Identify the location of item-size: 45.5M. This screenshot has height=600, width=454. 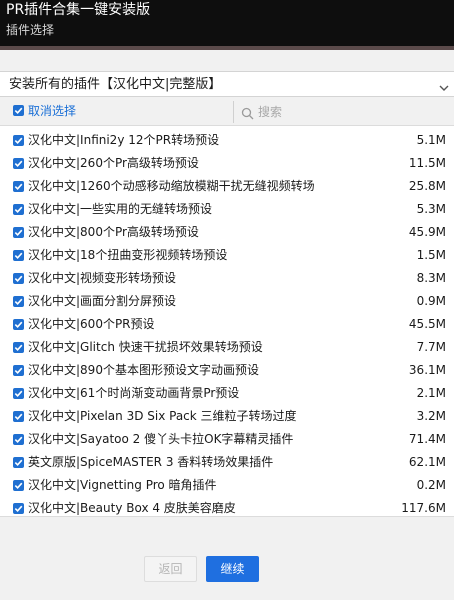
(427, 324).